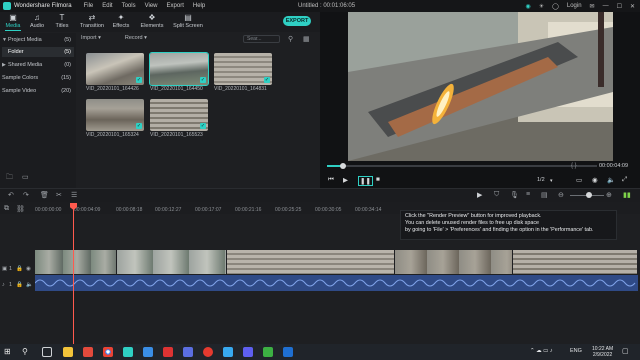 This screenshot has width=640, height=360. What do you see at coordinates (128, 352) in the screenshot?
I see `filmora-icon` at bounding box center [128, 352].